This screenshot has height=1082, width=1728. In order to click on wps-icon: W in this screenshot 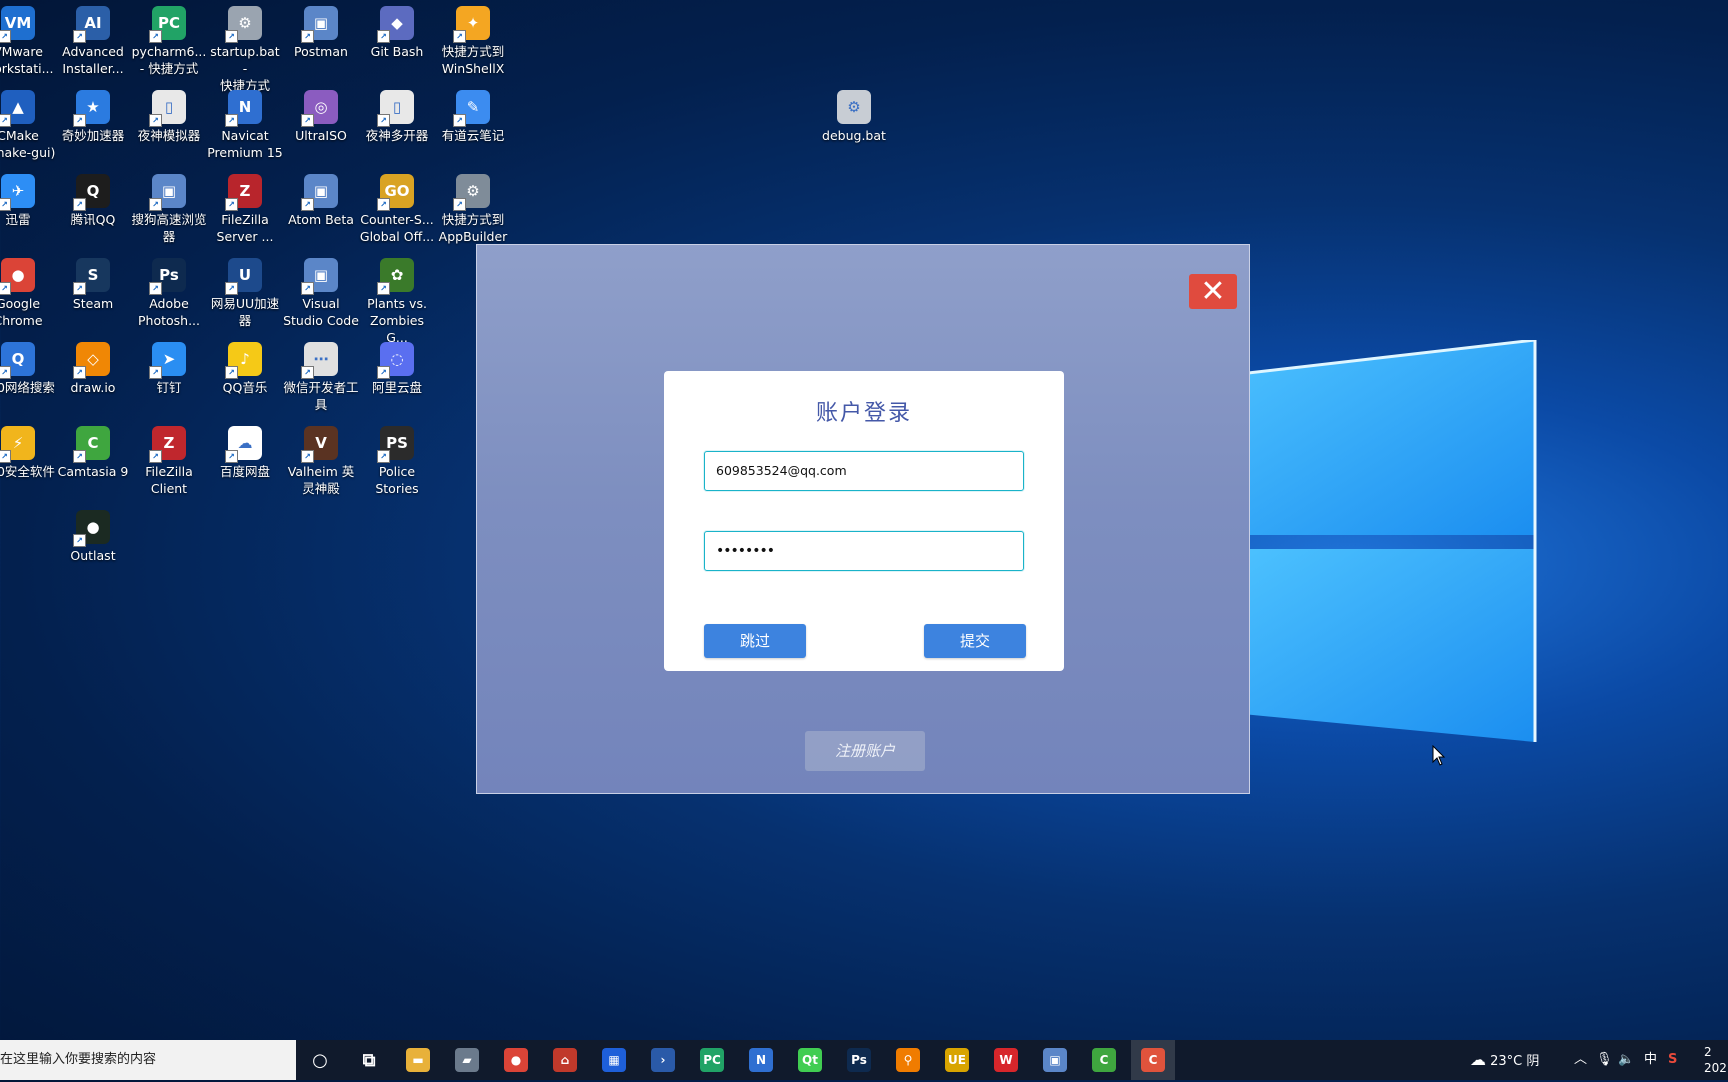, I will do `click(1006, 1060)`.